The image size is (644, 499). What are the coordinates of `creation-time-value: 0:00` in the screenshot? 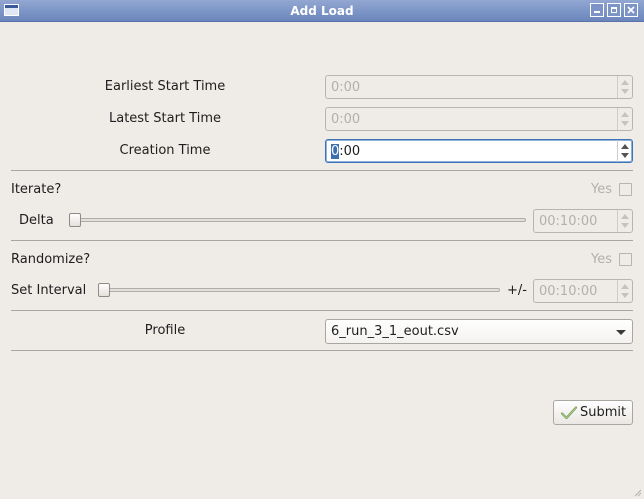 It's located at (345, 151).